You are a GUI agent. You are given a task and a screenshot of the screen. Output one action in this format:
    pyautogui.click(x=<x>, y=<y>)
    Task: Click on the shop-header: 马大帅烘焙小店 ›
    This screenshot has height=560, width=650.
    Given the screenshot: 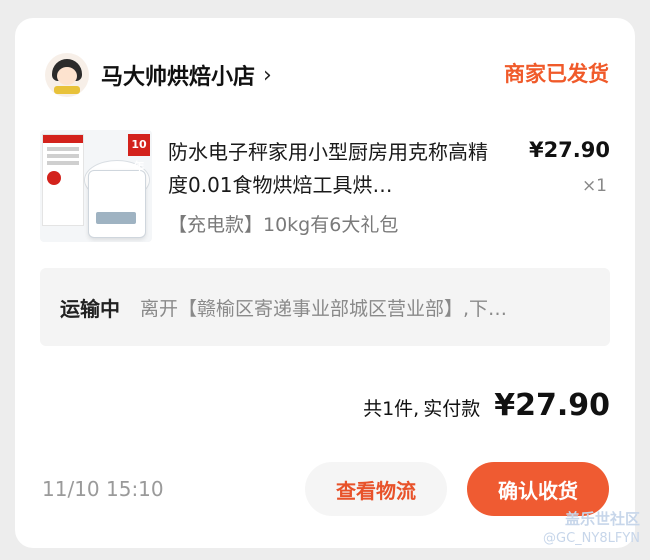 What is the action you would take?
    pyautogui.click(x=158, y=75)
    